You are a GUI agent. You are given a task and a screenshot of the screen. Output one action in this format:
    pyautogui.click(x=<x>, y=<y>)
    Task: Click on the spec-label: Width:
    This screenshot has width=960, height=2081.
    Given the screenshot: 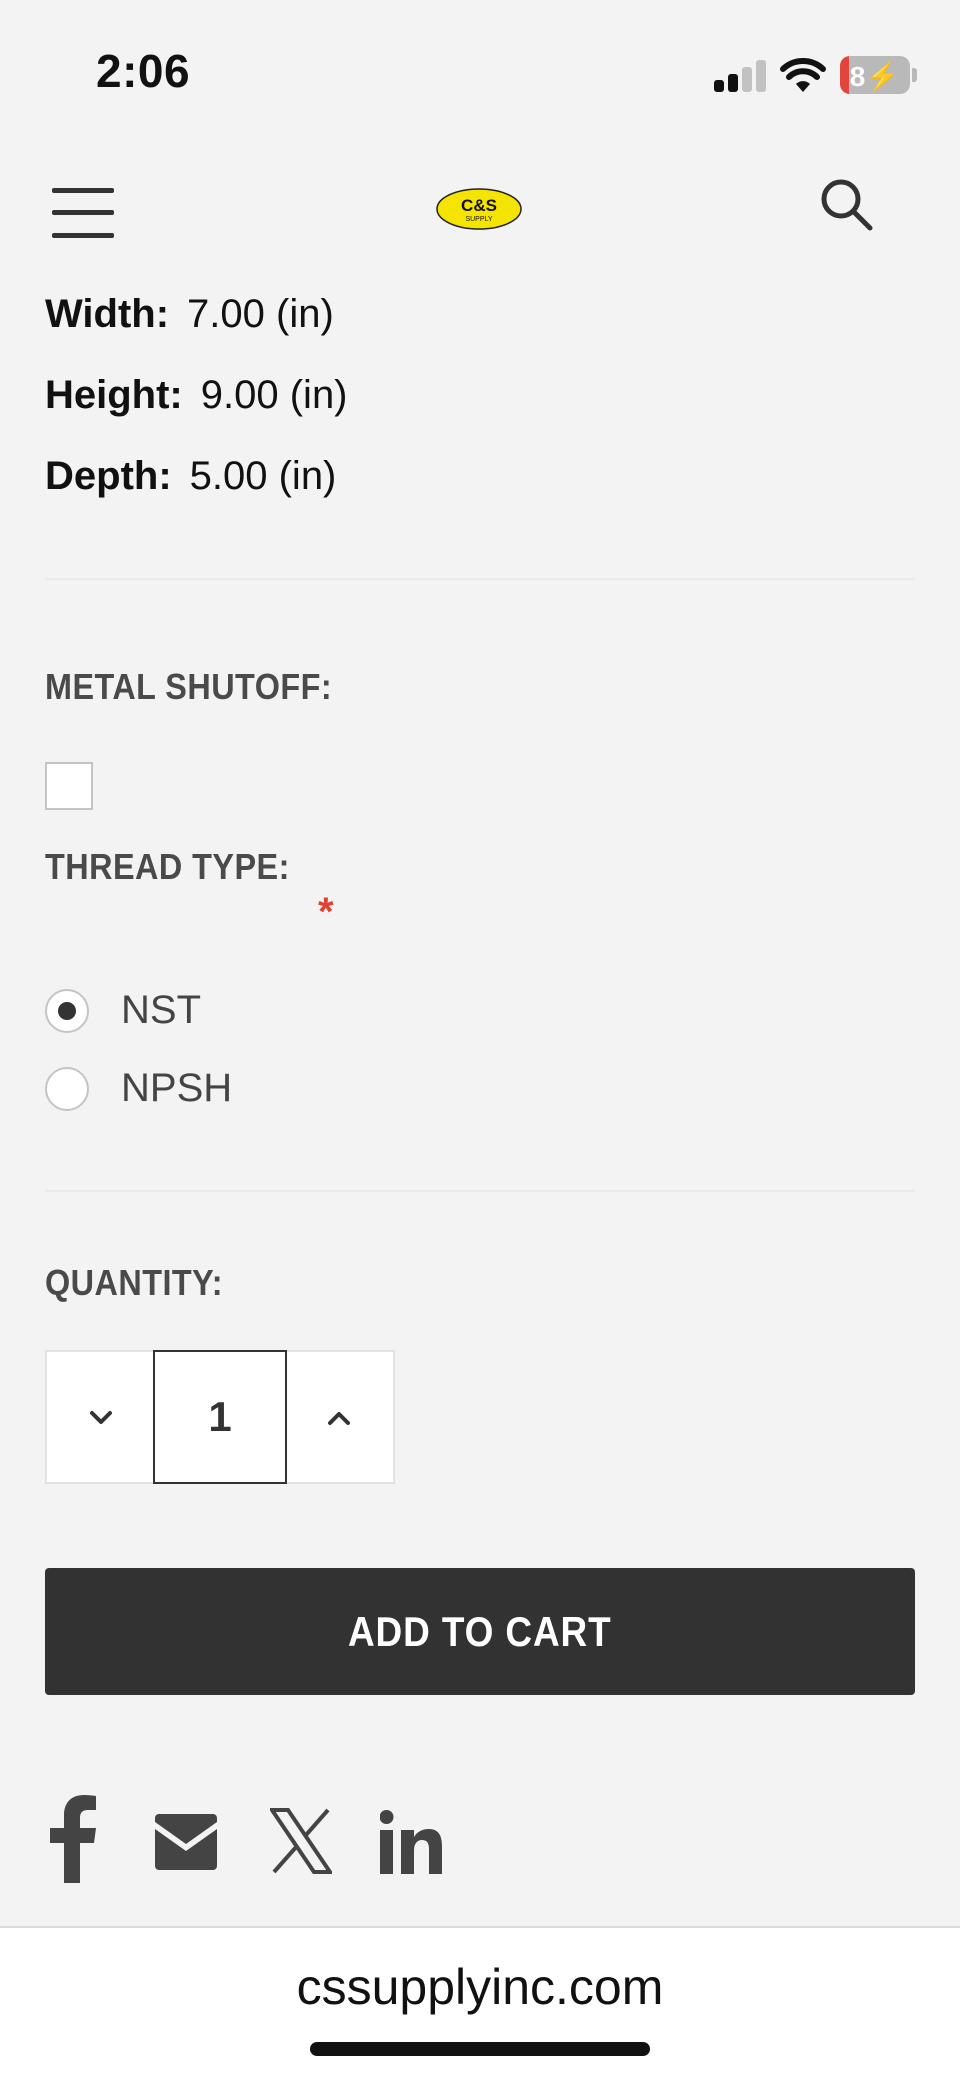 What is the action you would take?
    pyautogui.click(x=107, y=314)
    